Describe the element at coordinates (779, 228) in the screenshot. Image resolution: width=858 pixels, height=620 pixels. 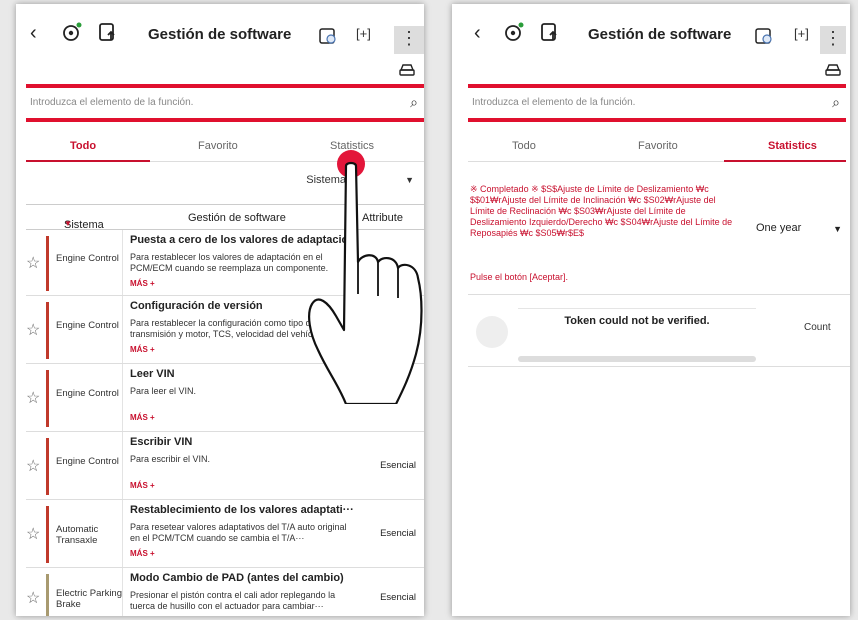
I see `period-value: One year` at that location.